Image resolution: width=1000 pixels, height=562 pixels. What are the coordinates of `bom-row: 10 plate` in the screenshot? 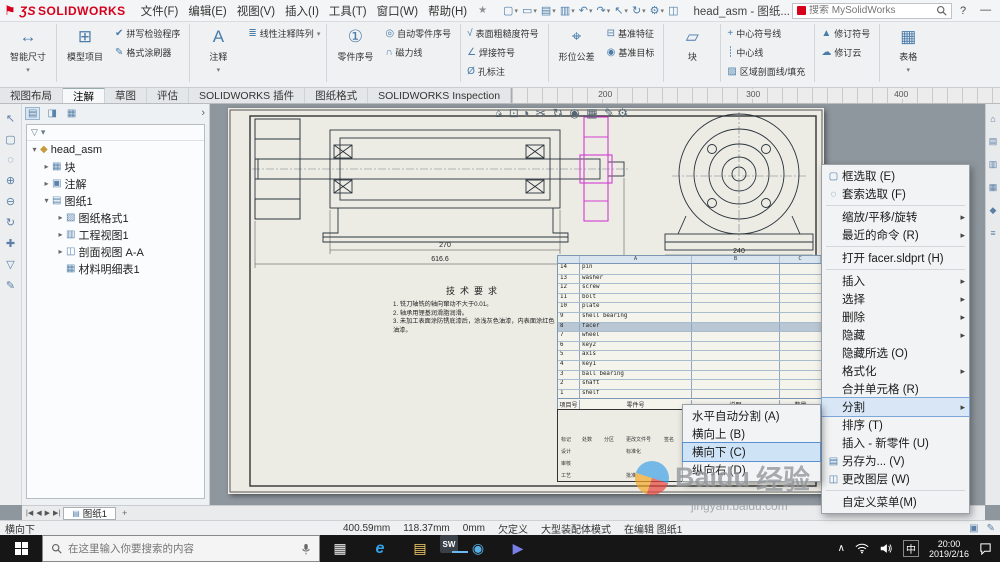 It's located at (689, 307).